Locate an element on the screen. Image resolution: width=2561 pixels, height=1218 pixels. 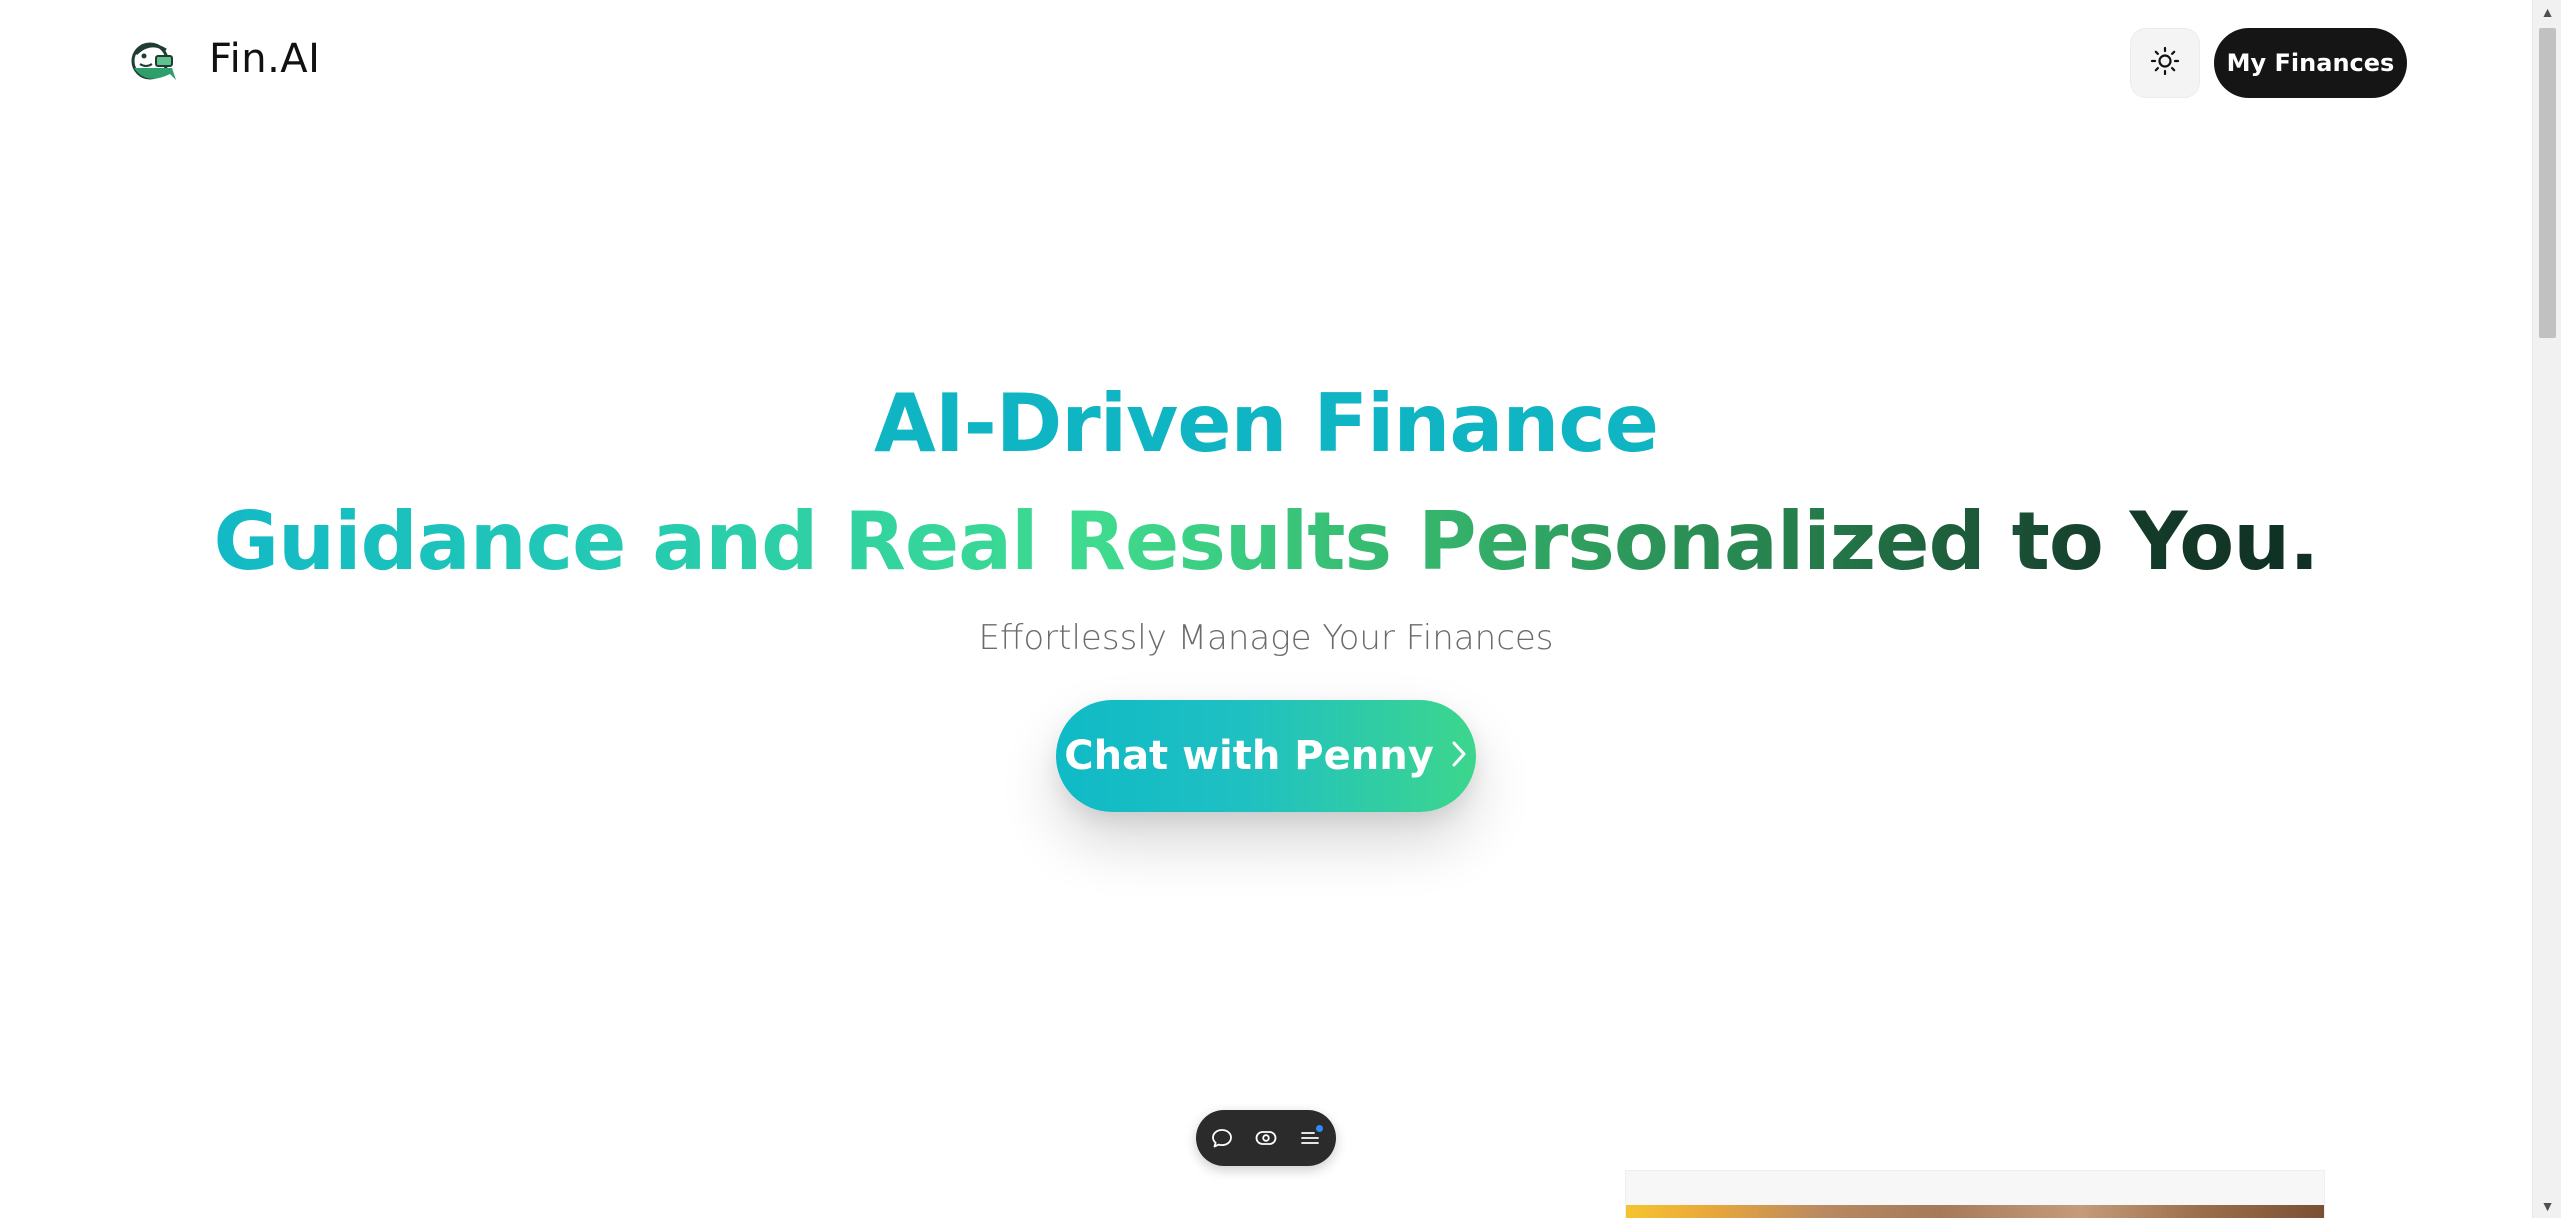
cta-label: Chat with Penny is located at coordinates (1249, 756).